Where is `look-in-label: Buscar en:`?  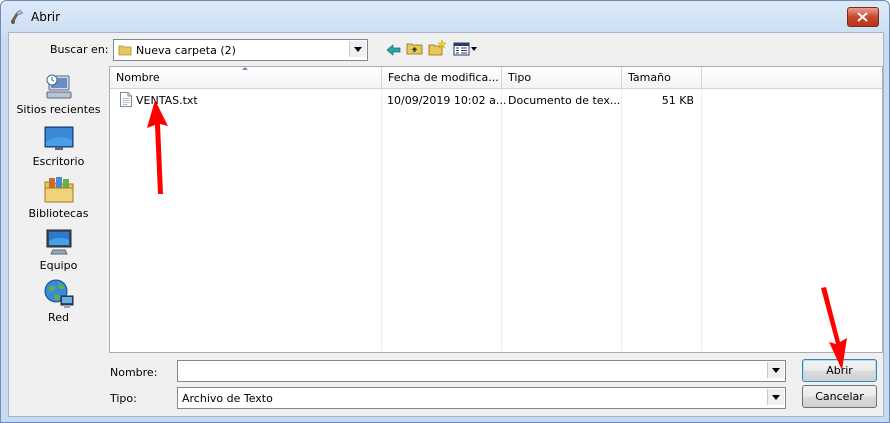 look-in-label: Buscar en: is located at coordinates (79, 49).